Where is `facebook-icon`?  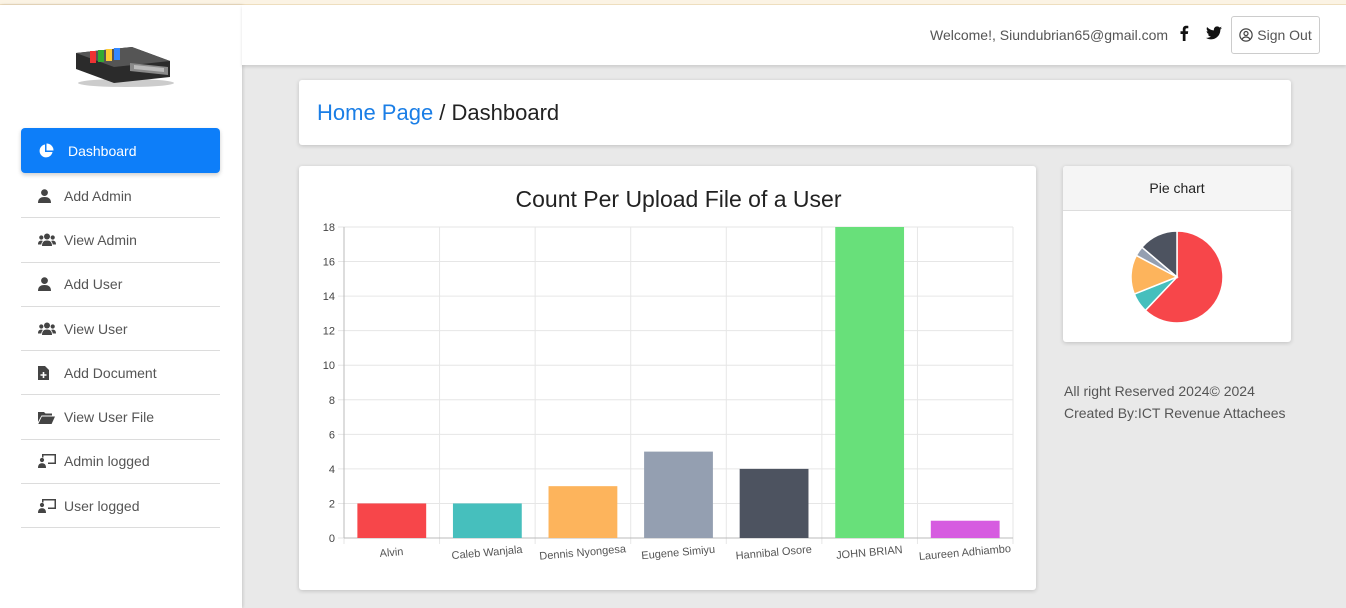 facebook-icon is located at coordinates (1184, 33).